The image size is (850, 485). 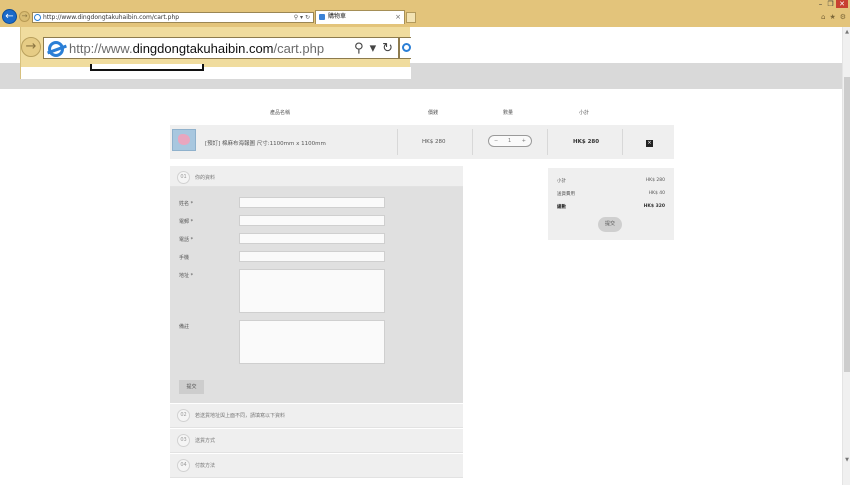 What do you see at coordinates (524, 141) in the screenshot?
I see `qty-increase-button: +` at bounding box center [524, 141].